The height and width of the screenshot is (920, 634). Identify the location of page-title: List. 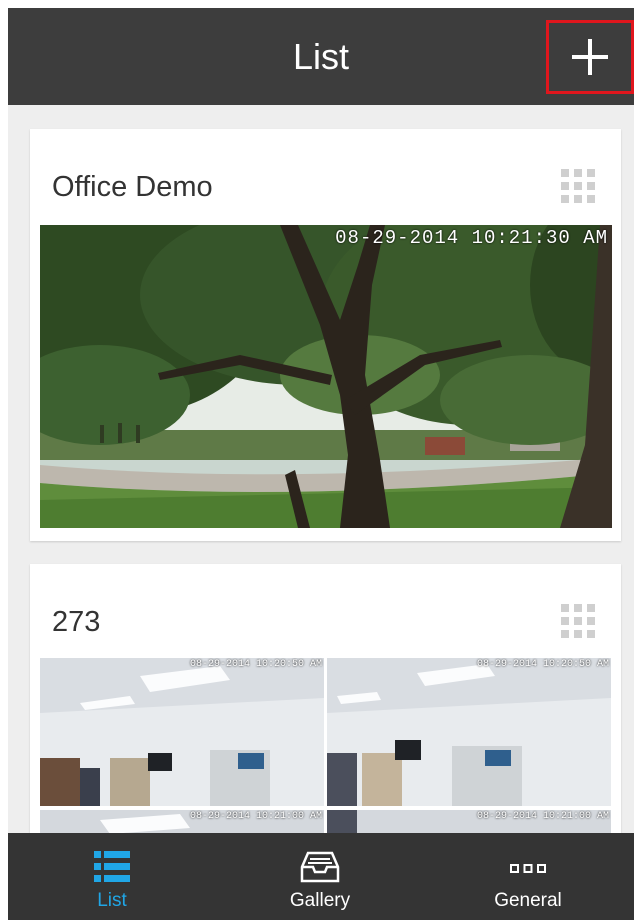
(321, 56).